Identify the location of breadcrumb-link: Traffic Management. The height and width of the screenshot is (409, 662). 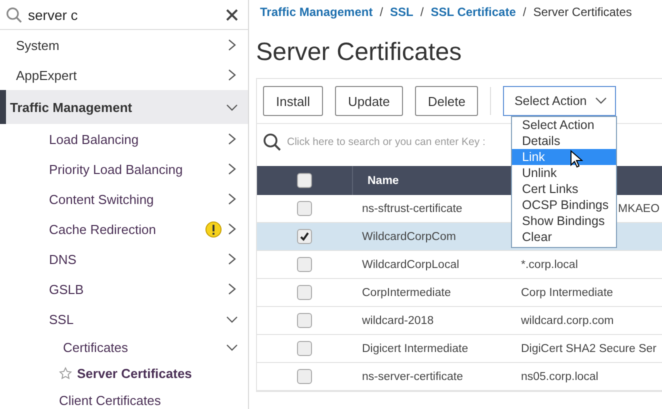
(316, 12).